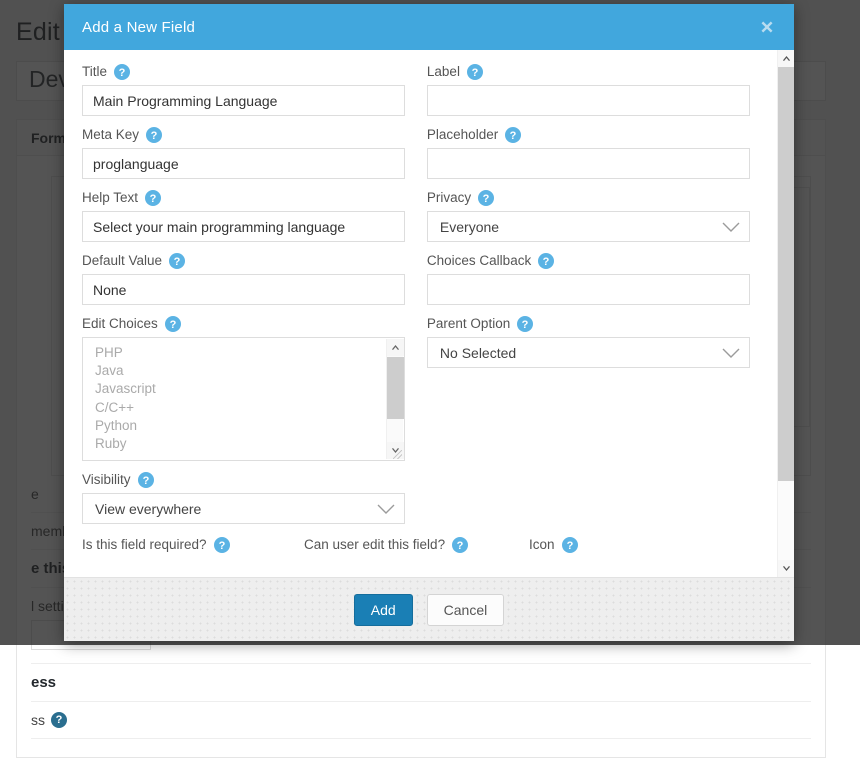 This screenshot has height=758, width=860. I want to click on icon-field-label: Icon, so click(542, 545).